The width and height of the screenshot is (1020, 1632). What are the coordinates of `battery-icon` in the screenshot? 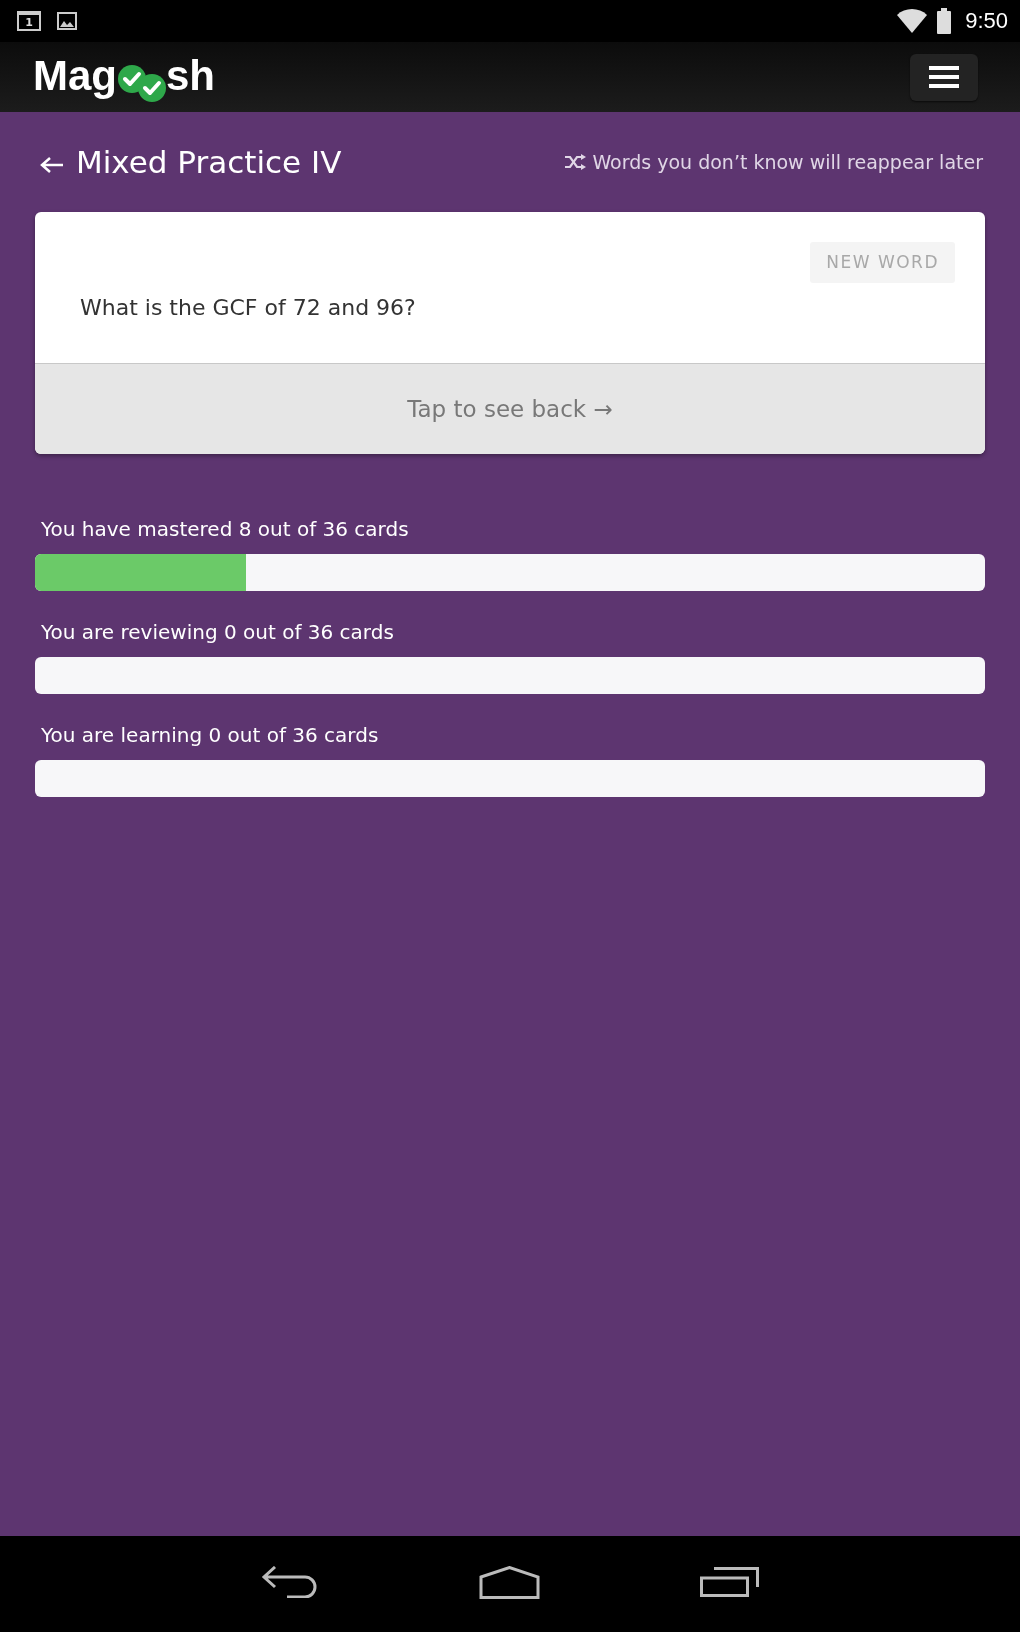 It's located at (944, 21).